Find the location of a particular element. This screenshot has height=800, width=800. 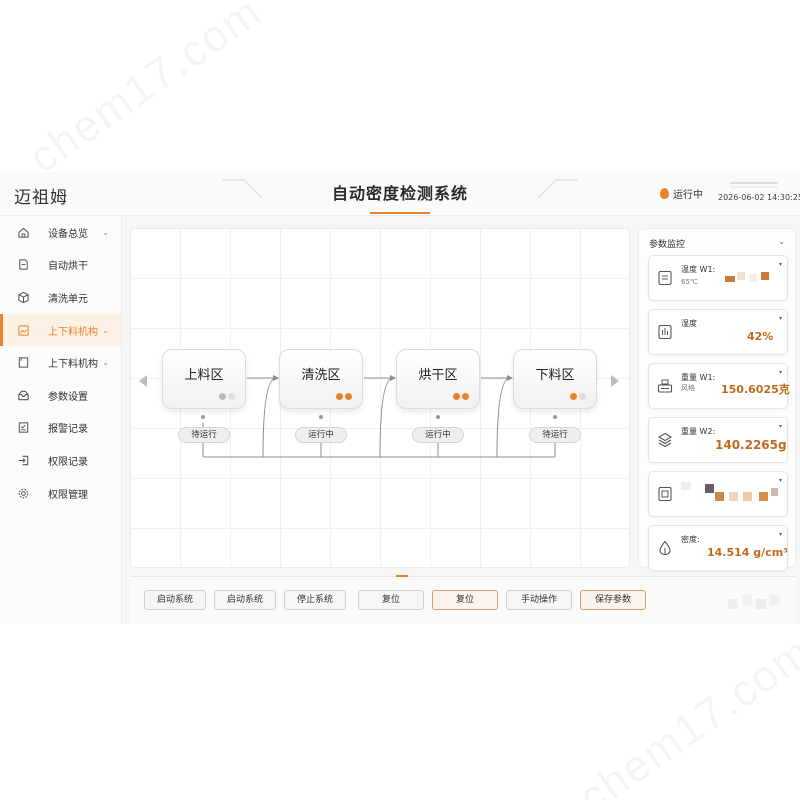

sidebar-item-label: 上下料机构 is located at coordinates (73, 365).